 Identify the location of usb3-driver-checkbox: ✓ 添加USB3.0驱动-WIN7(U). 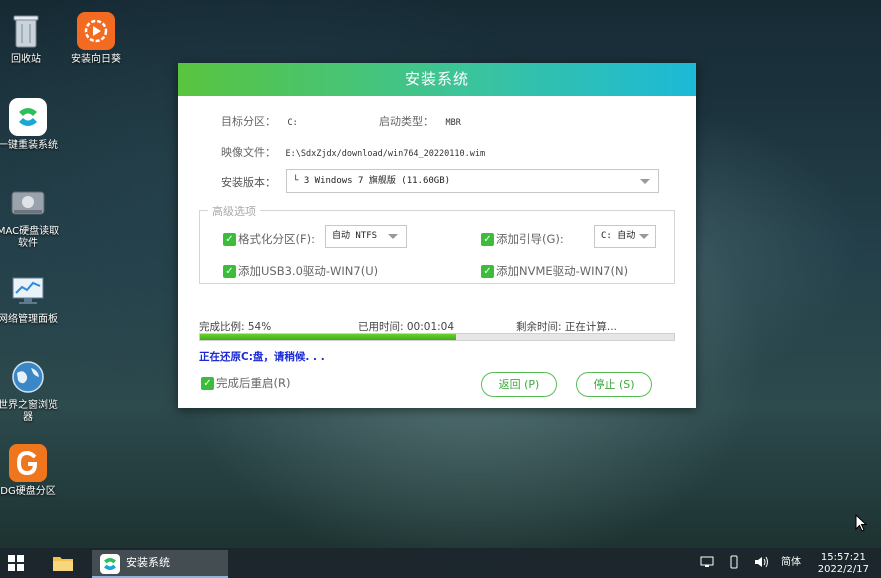
(300, 271).